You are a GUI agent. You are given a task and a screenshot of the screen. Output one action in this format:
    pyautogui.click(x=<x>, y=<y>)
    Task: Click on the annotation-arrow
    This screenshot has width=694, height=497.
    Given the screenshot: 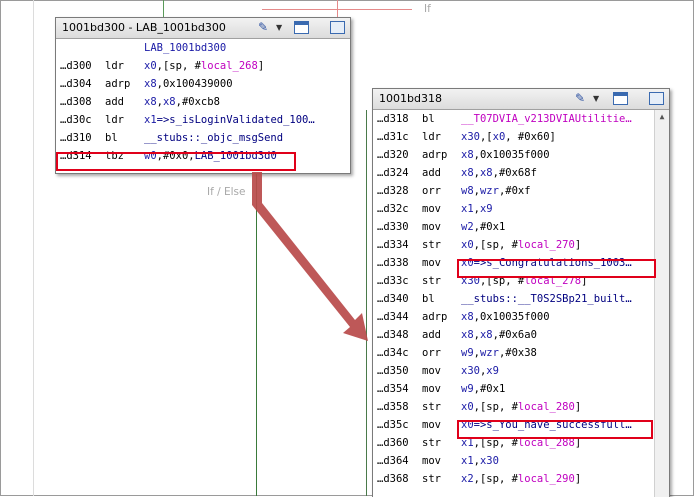 What is the action you would take?
    pyautogui.click(x=310, y=256)
    